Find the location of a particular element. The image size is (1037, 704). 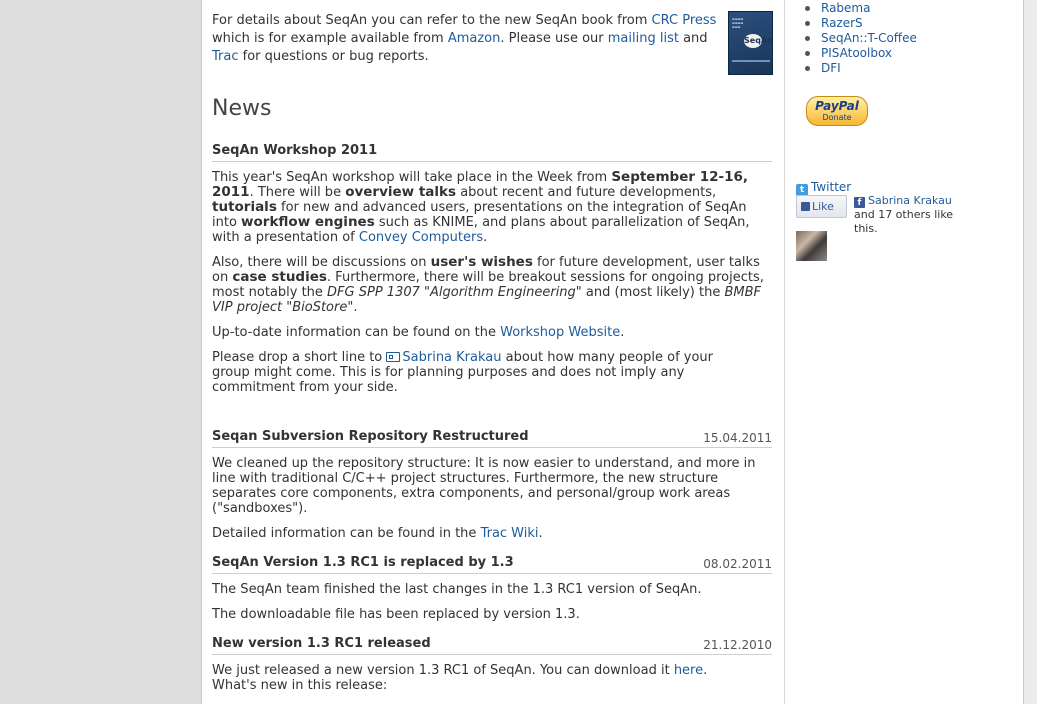

facebook-like-button: Like is located at coordinates (821, 206).